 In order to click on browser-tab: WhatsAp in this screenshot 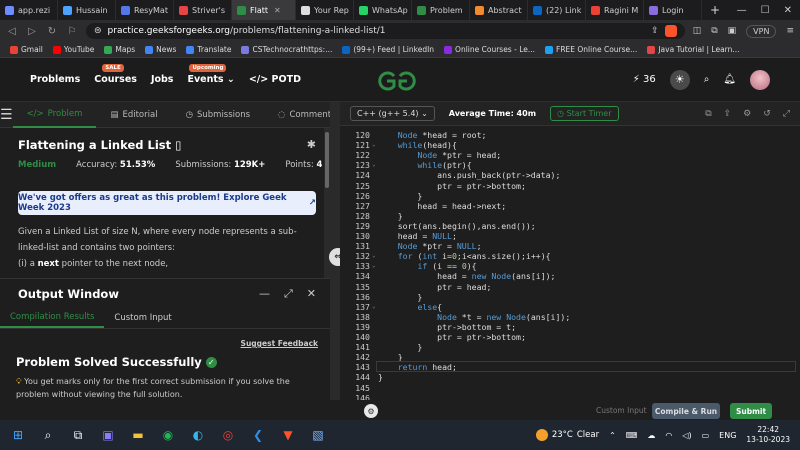, I will do `click(383, 10)`.